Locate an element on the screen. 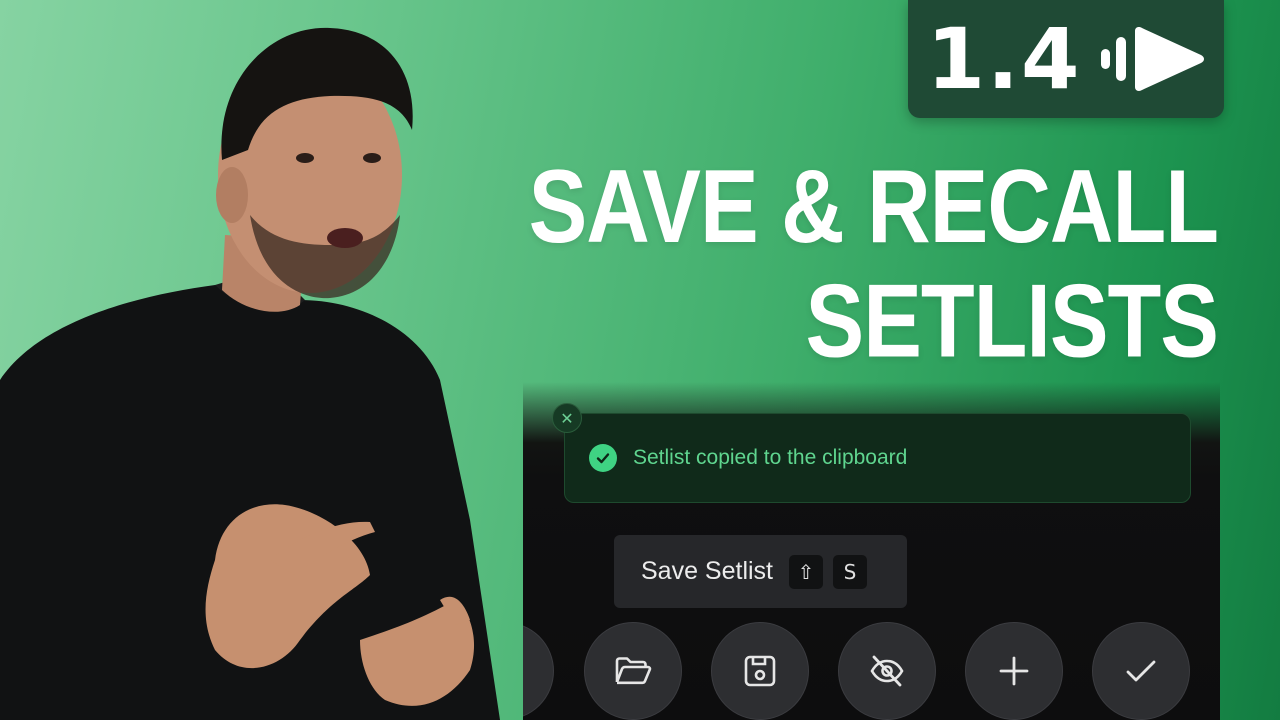 Image resolution: width=1280 pixels, height=720 pixels. add-button is located at coordinates (1014, 671).